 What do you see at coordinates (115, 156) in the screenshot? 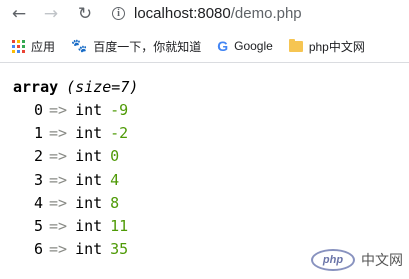
I see `entry-value: 0` at bounding box center [115, 156].